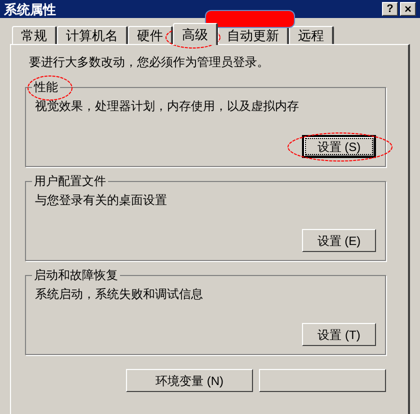  What do you see at coordinates (34, 35) in the screenshot?
I see `tab: 常规` at bounding box center [34, 35].